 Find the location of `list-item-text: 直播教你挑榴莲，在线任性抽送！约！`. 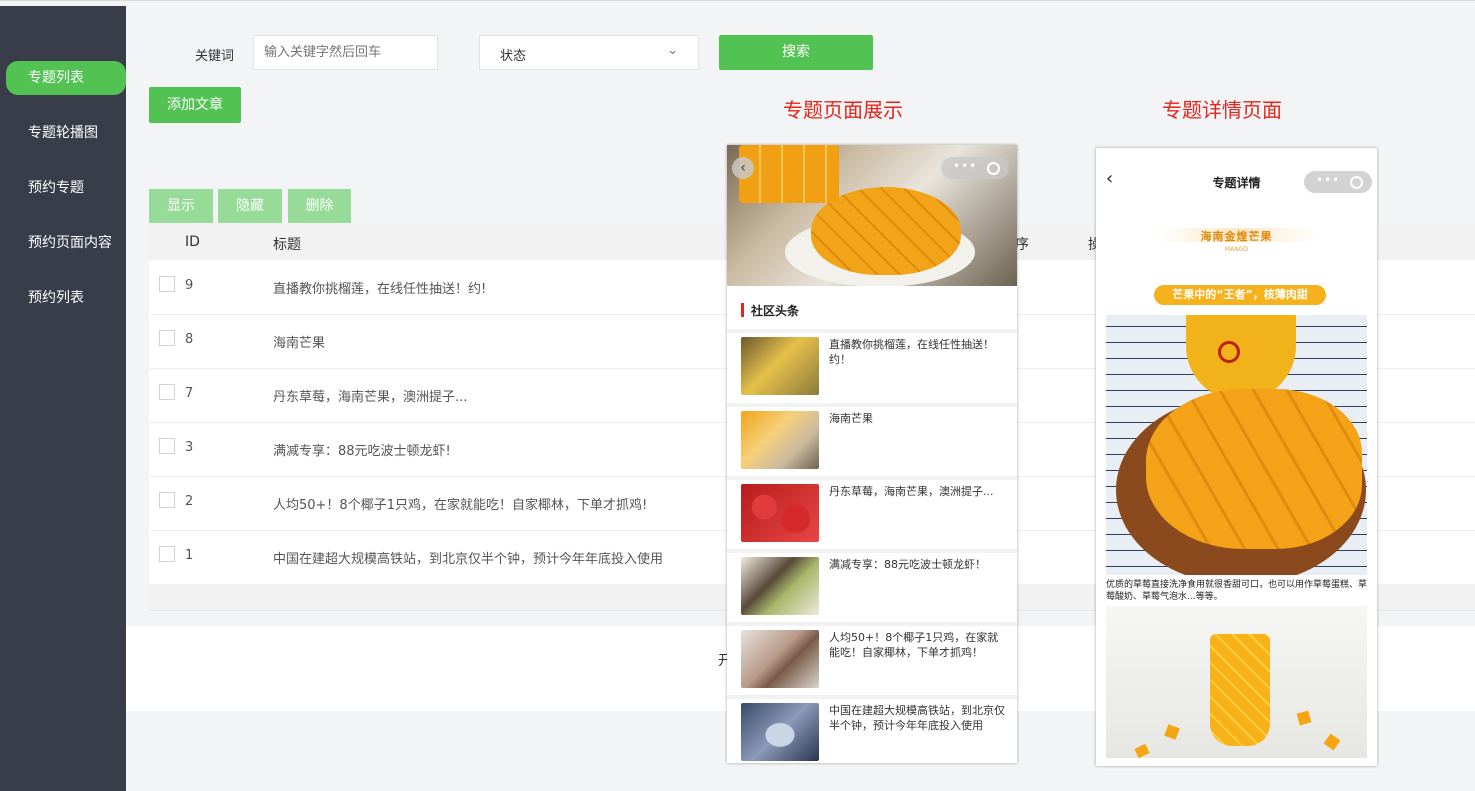

list-item-text: 直播教你挑榴莲，在线任性抽送！约！ is located at coordinates (911, 352).